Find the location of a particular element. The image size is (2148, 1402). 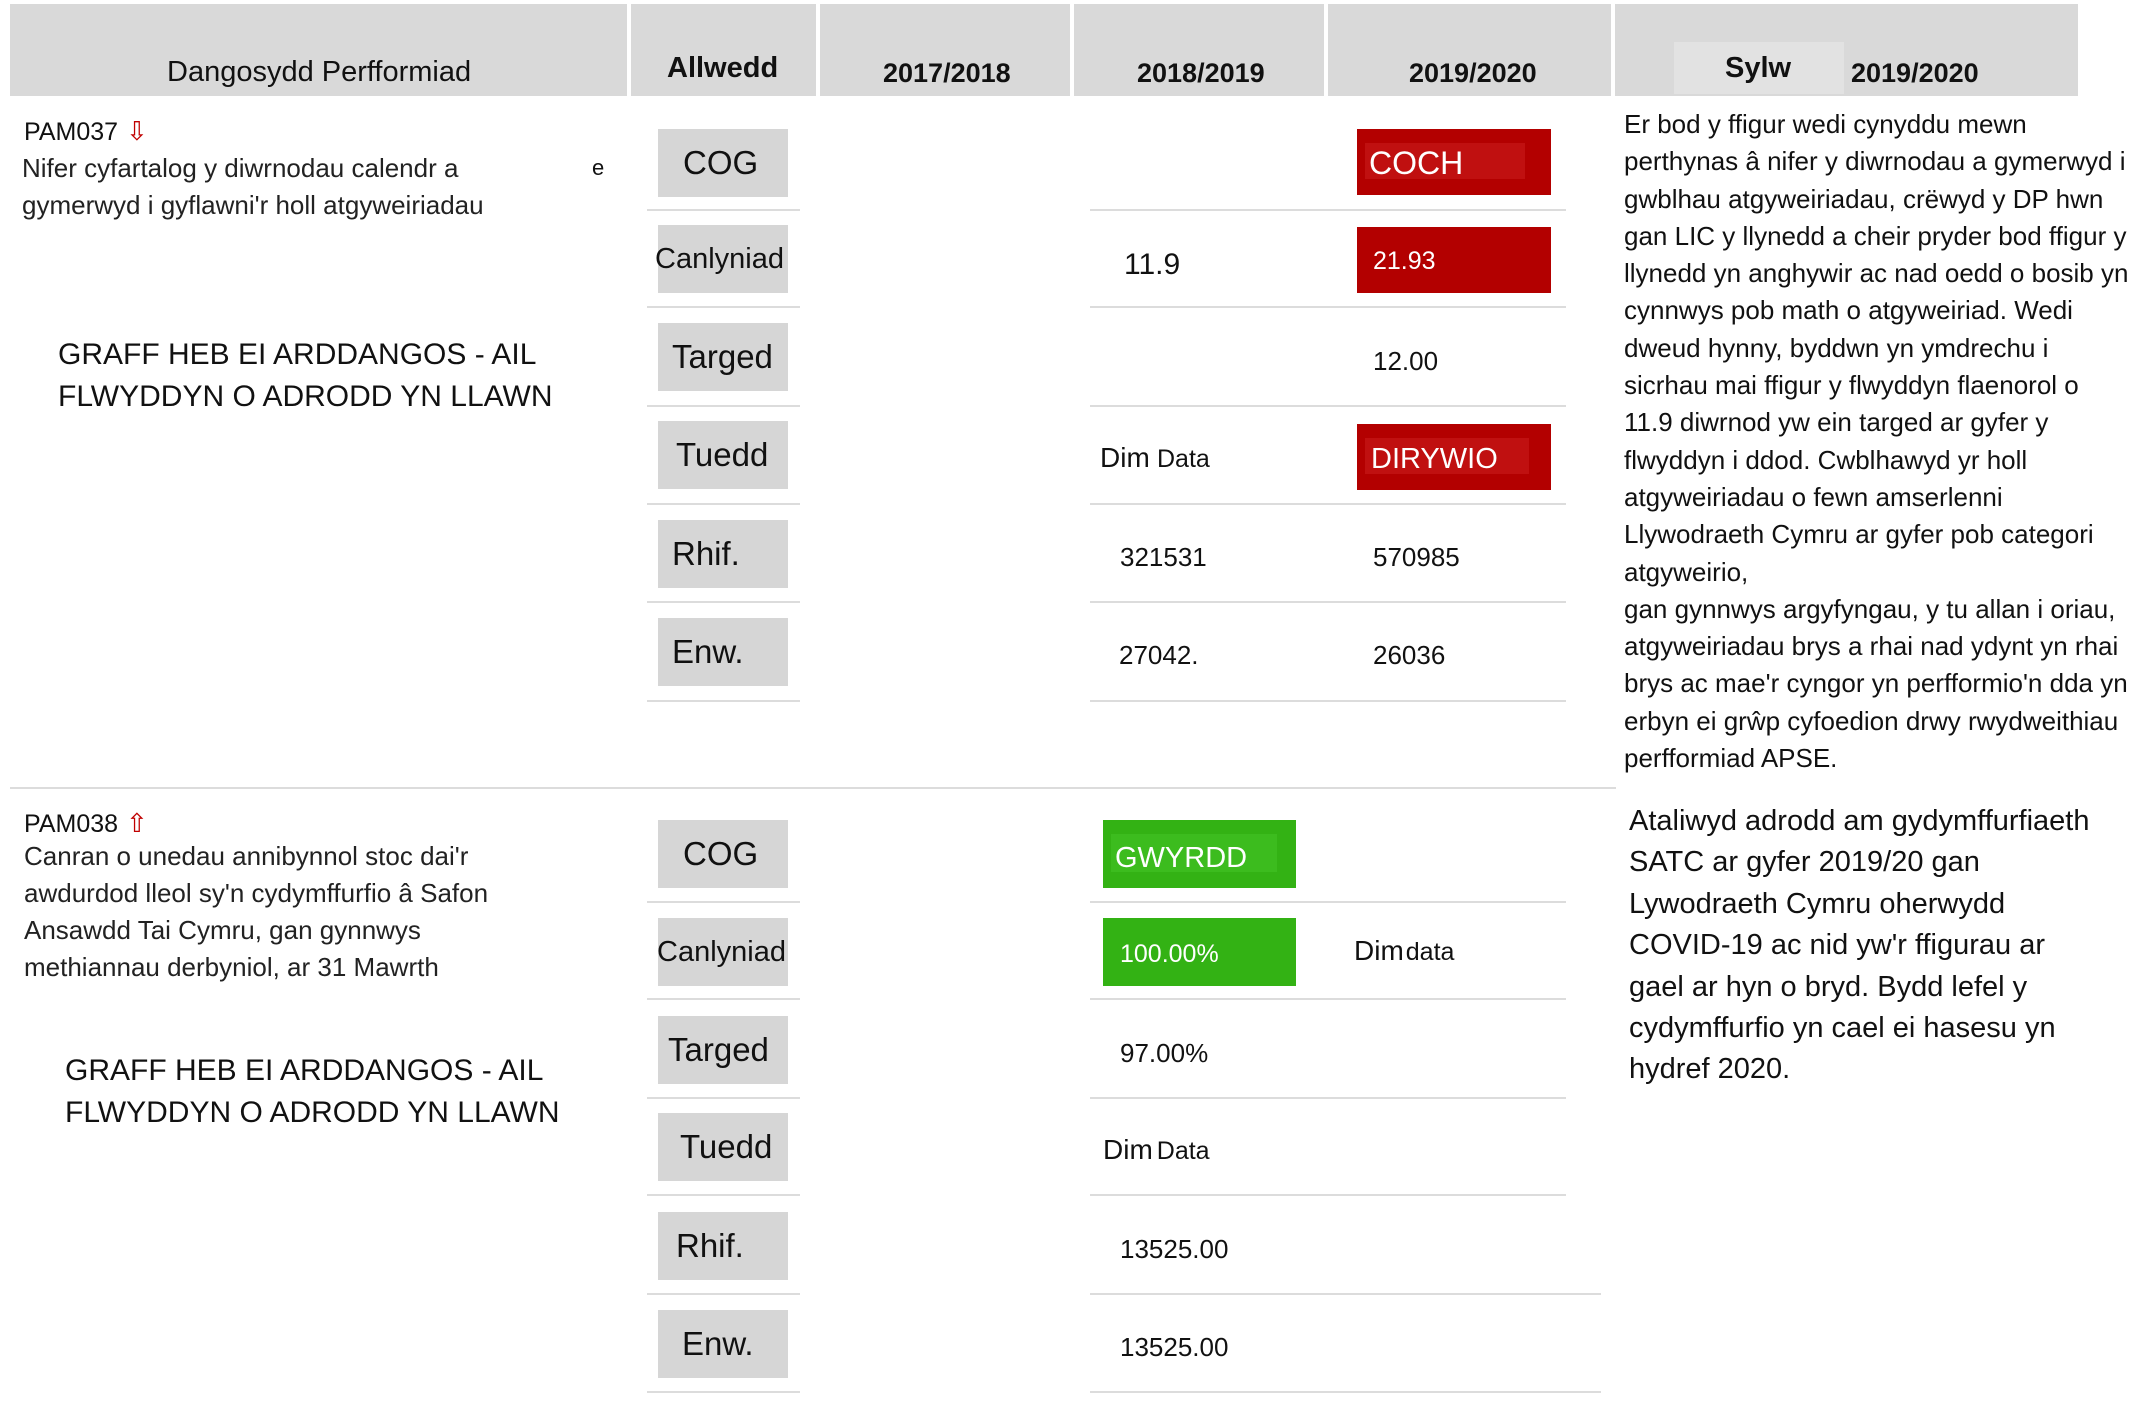

value-2019-target: 12.00 is located at coordinates (1406, 361).